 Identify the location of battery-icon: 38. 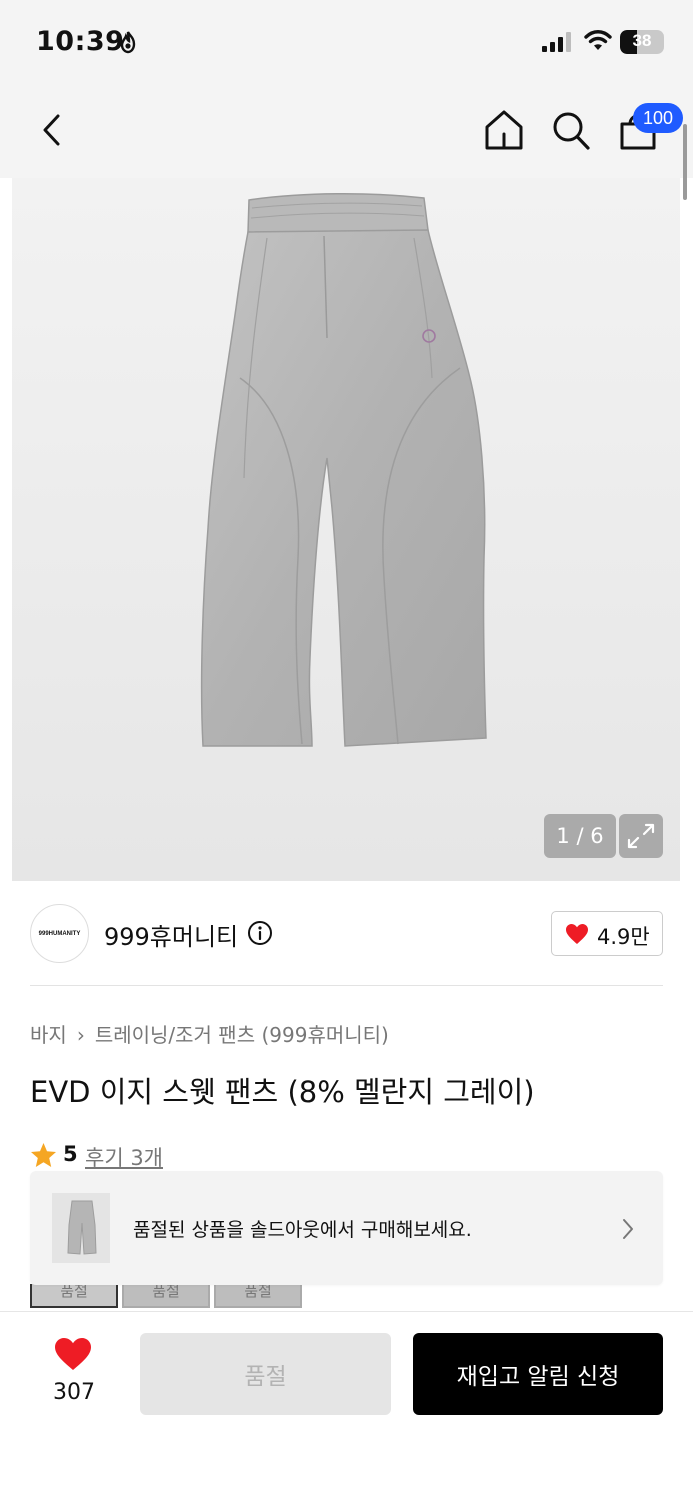
(642, 42).